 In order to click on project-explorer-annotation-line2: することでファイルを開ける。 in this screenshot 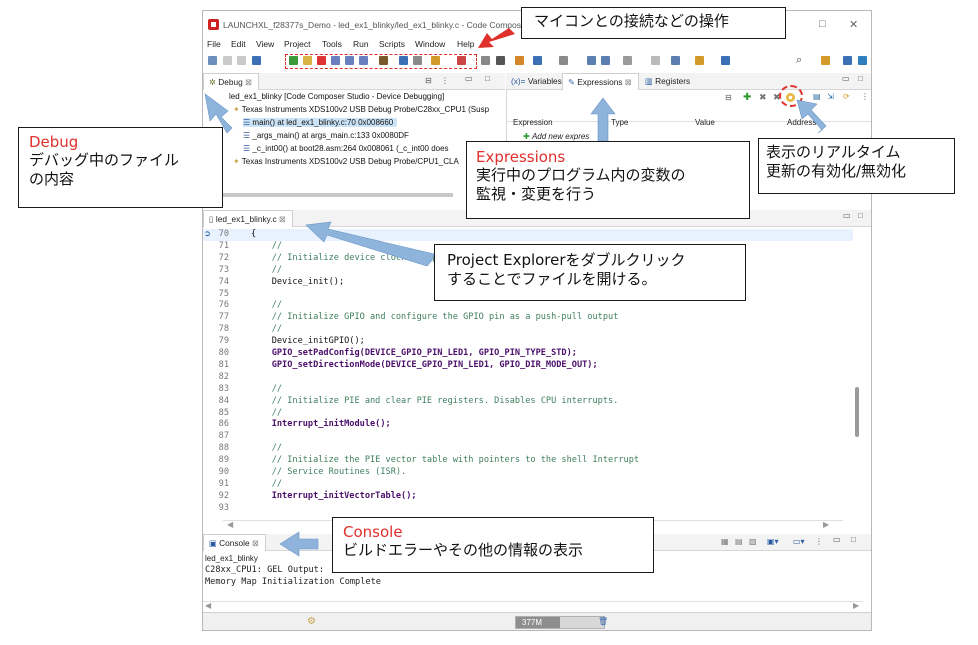, I will do `click(552, 279)`.